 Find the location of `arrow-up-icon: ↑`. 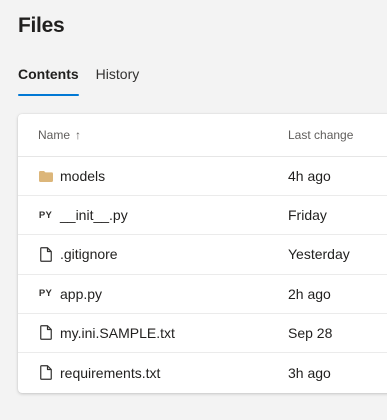

arrow-up-icon: ↑ is located at coordinates (78, 135).